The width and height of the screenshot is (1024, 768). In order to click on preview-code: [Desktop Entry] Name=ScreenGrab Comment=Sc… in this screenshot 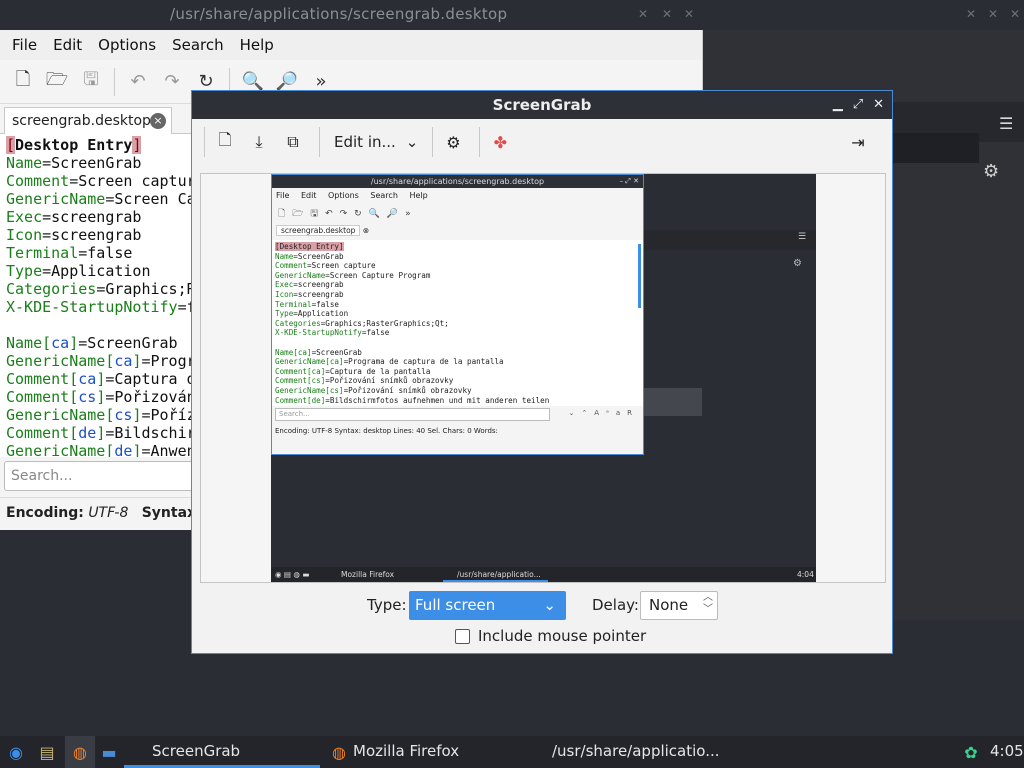, I will do `click(457, 323)`.